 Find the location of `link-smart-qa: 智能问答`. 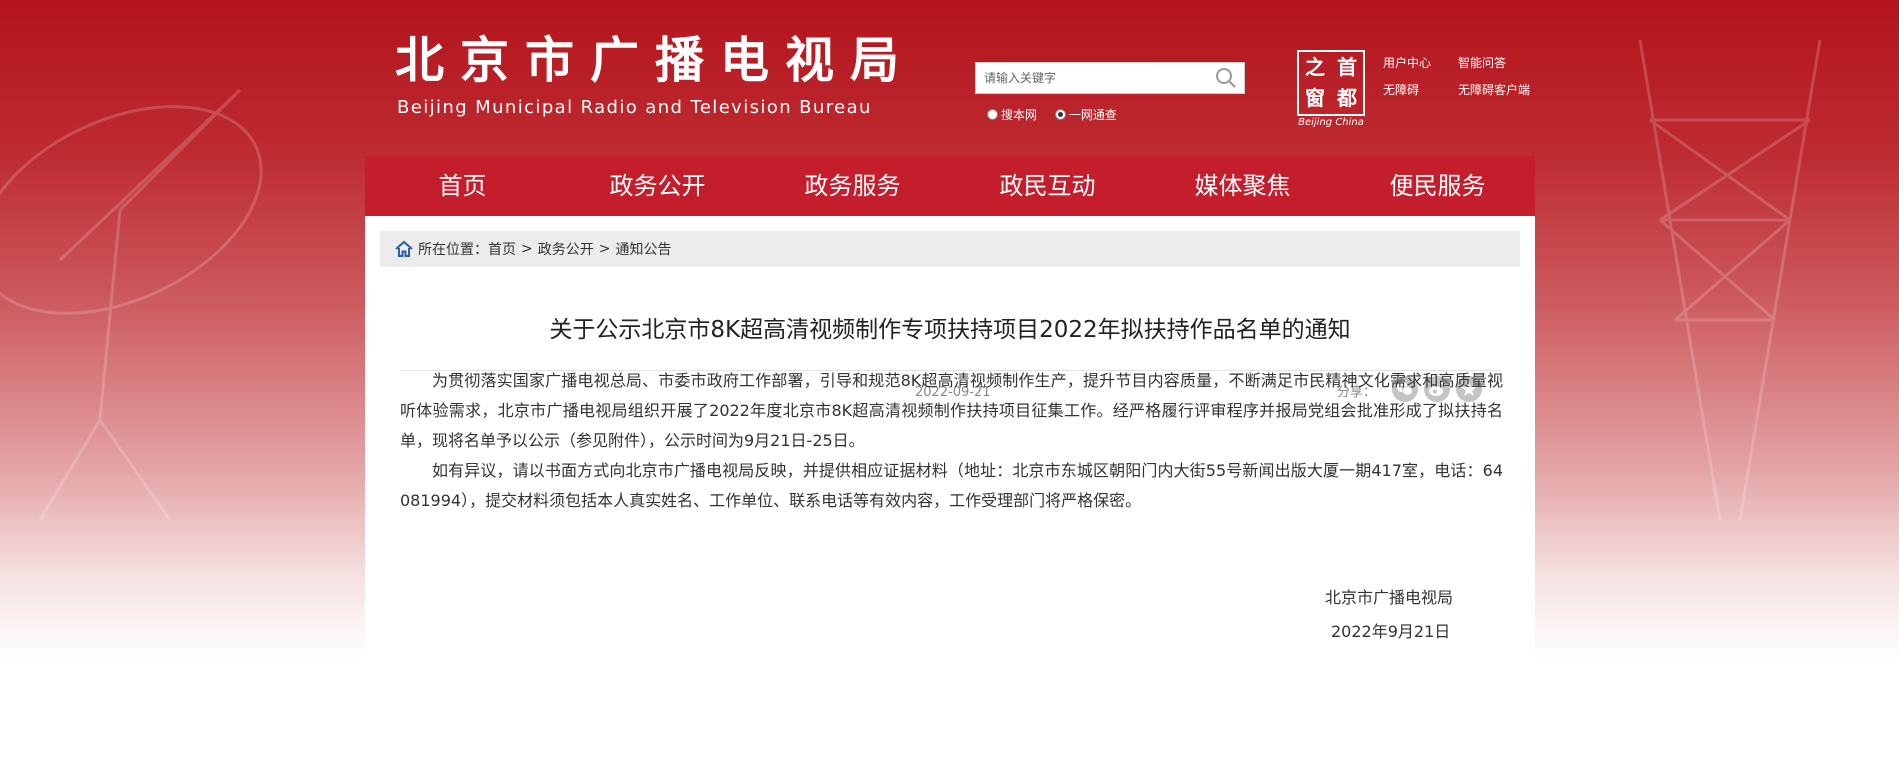

link-smart-qa: 智能问答 is located at coordinates (1482, 62).